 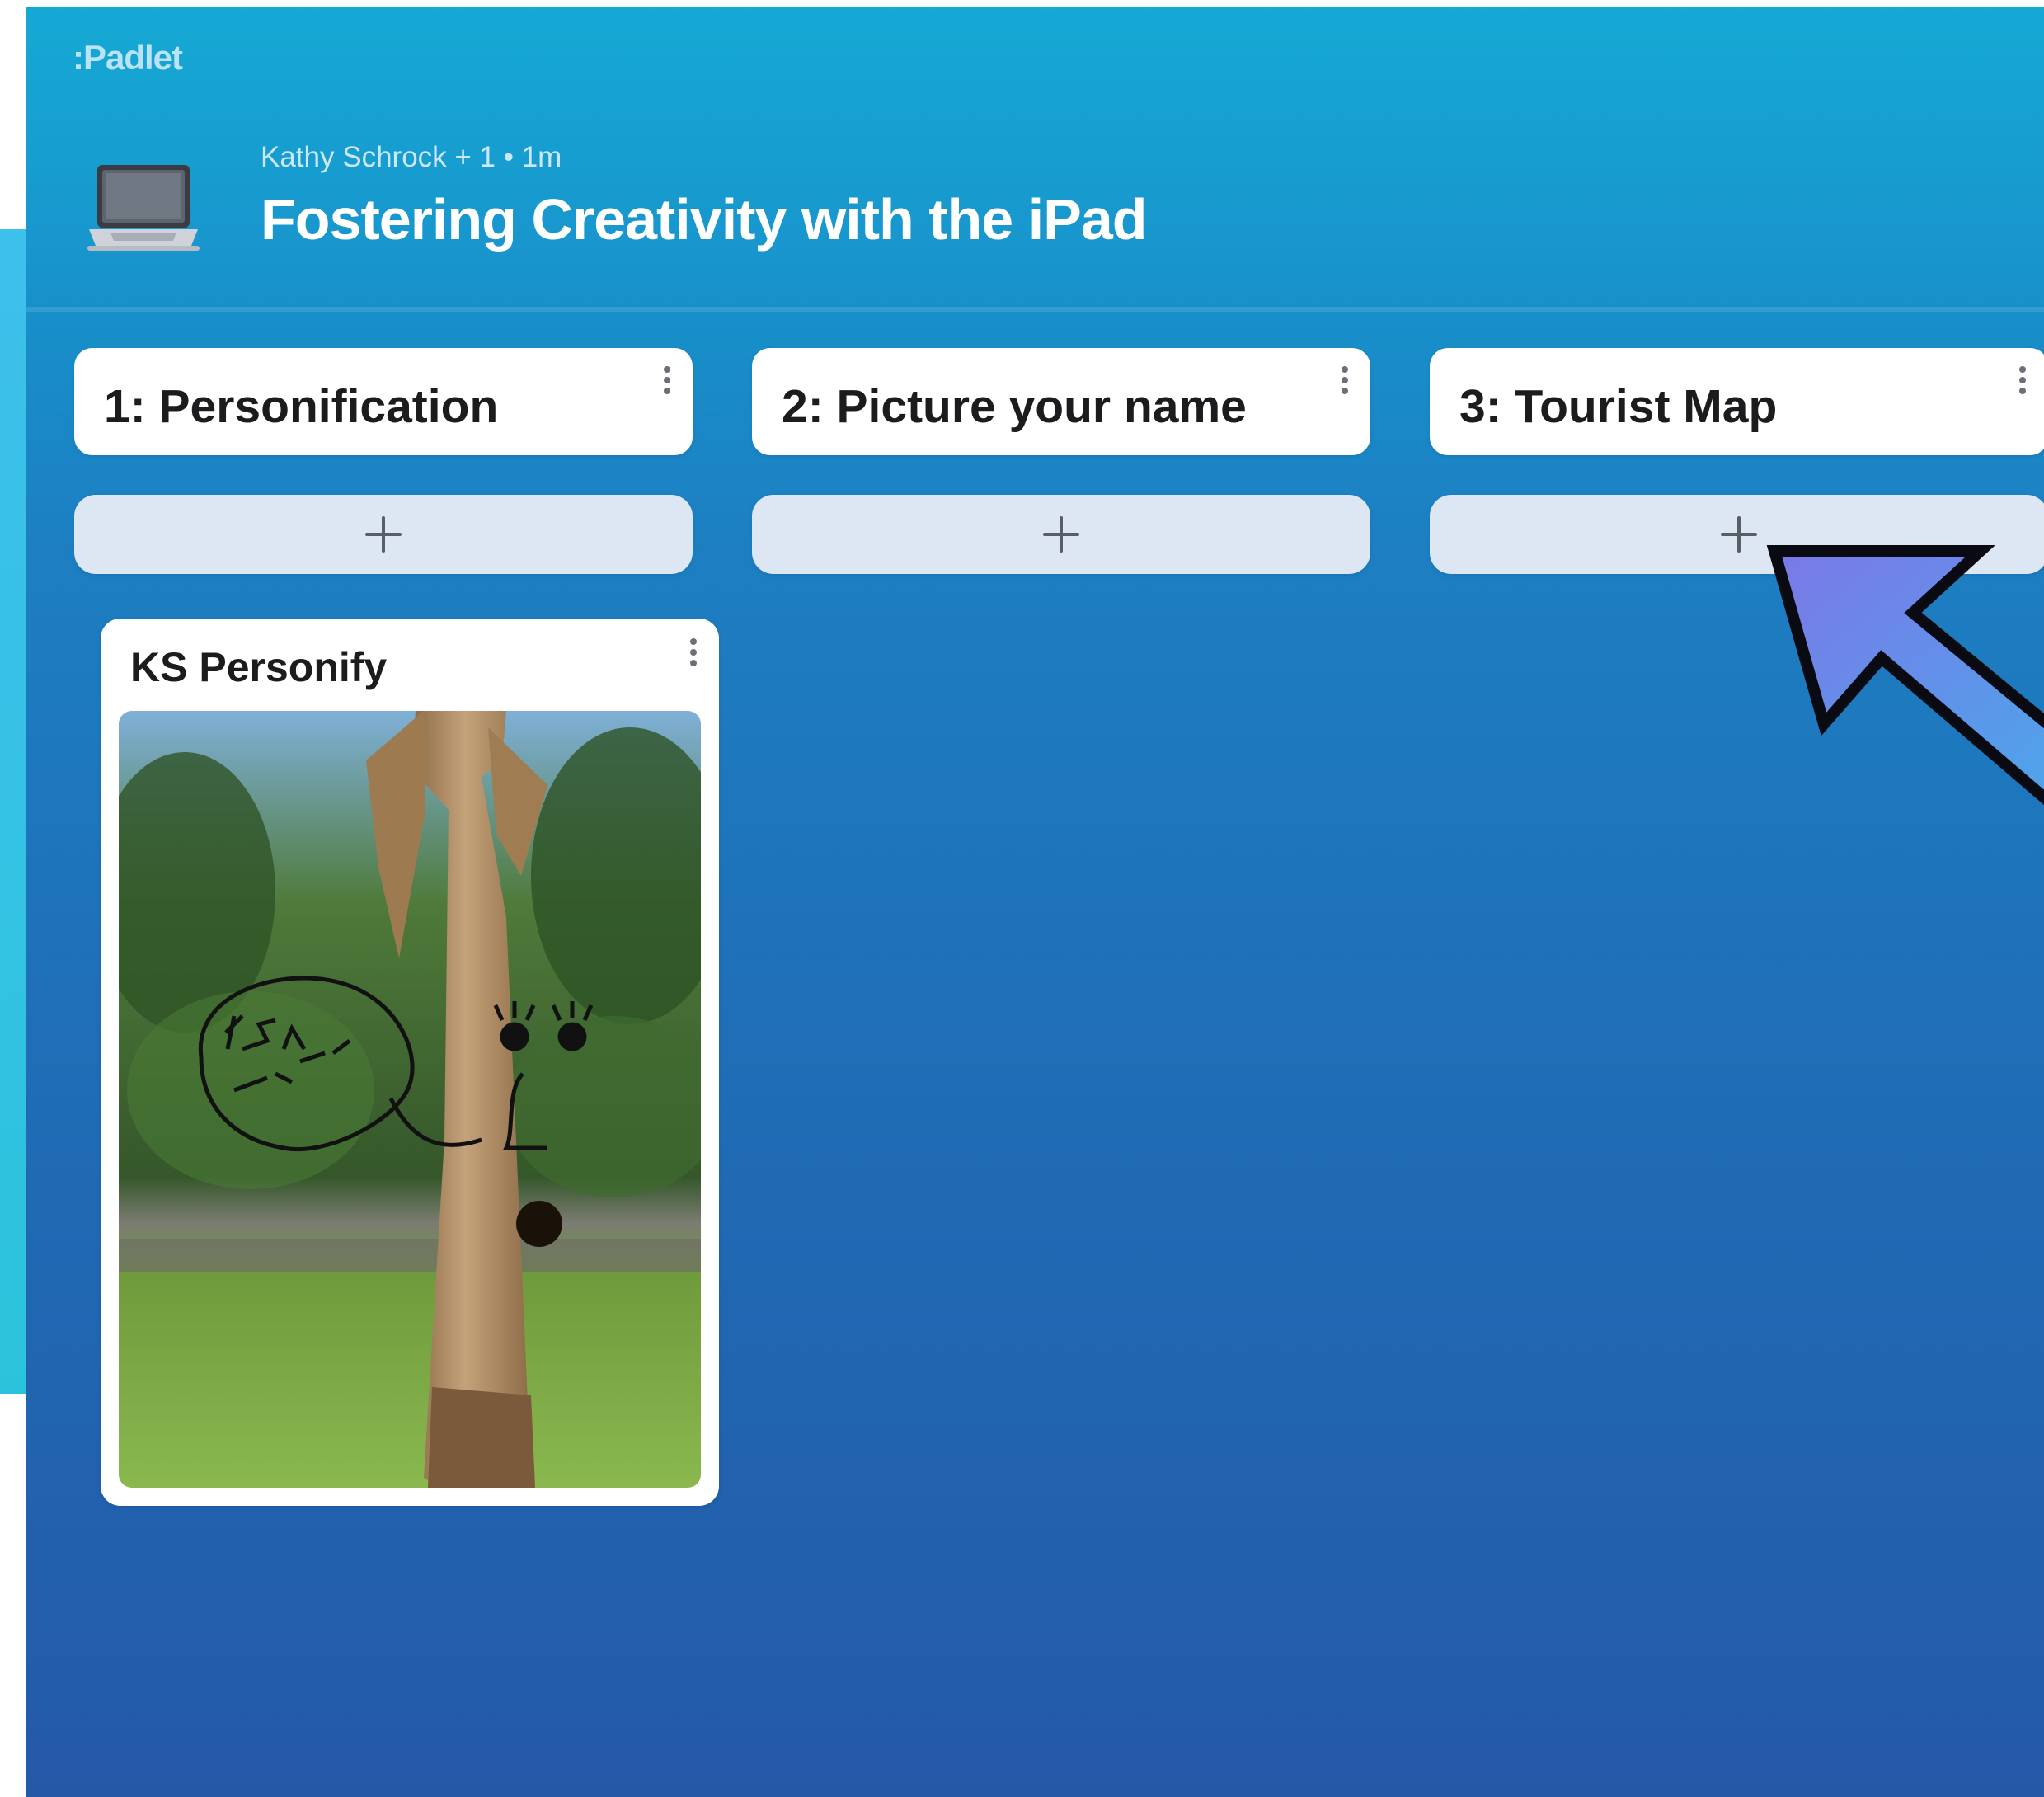 What do you see at coordinates (383, 461) in the screenshot?
I see `section-column-1: 1: Personification` at bounding box center [383, 461].